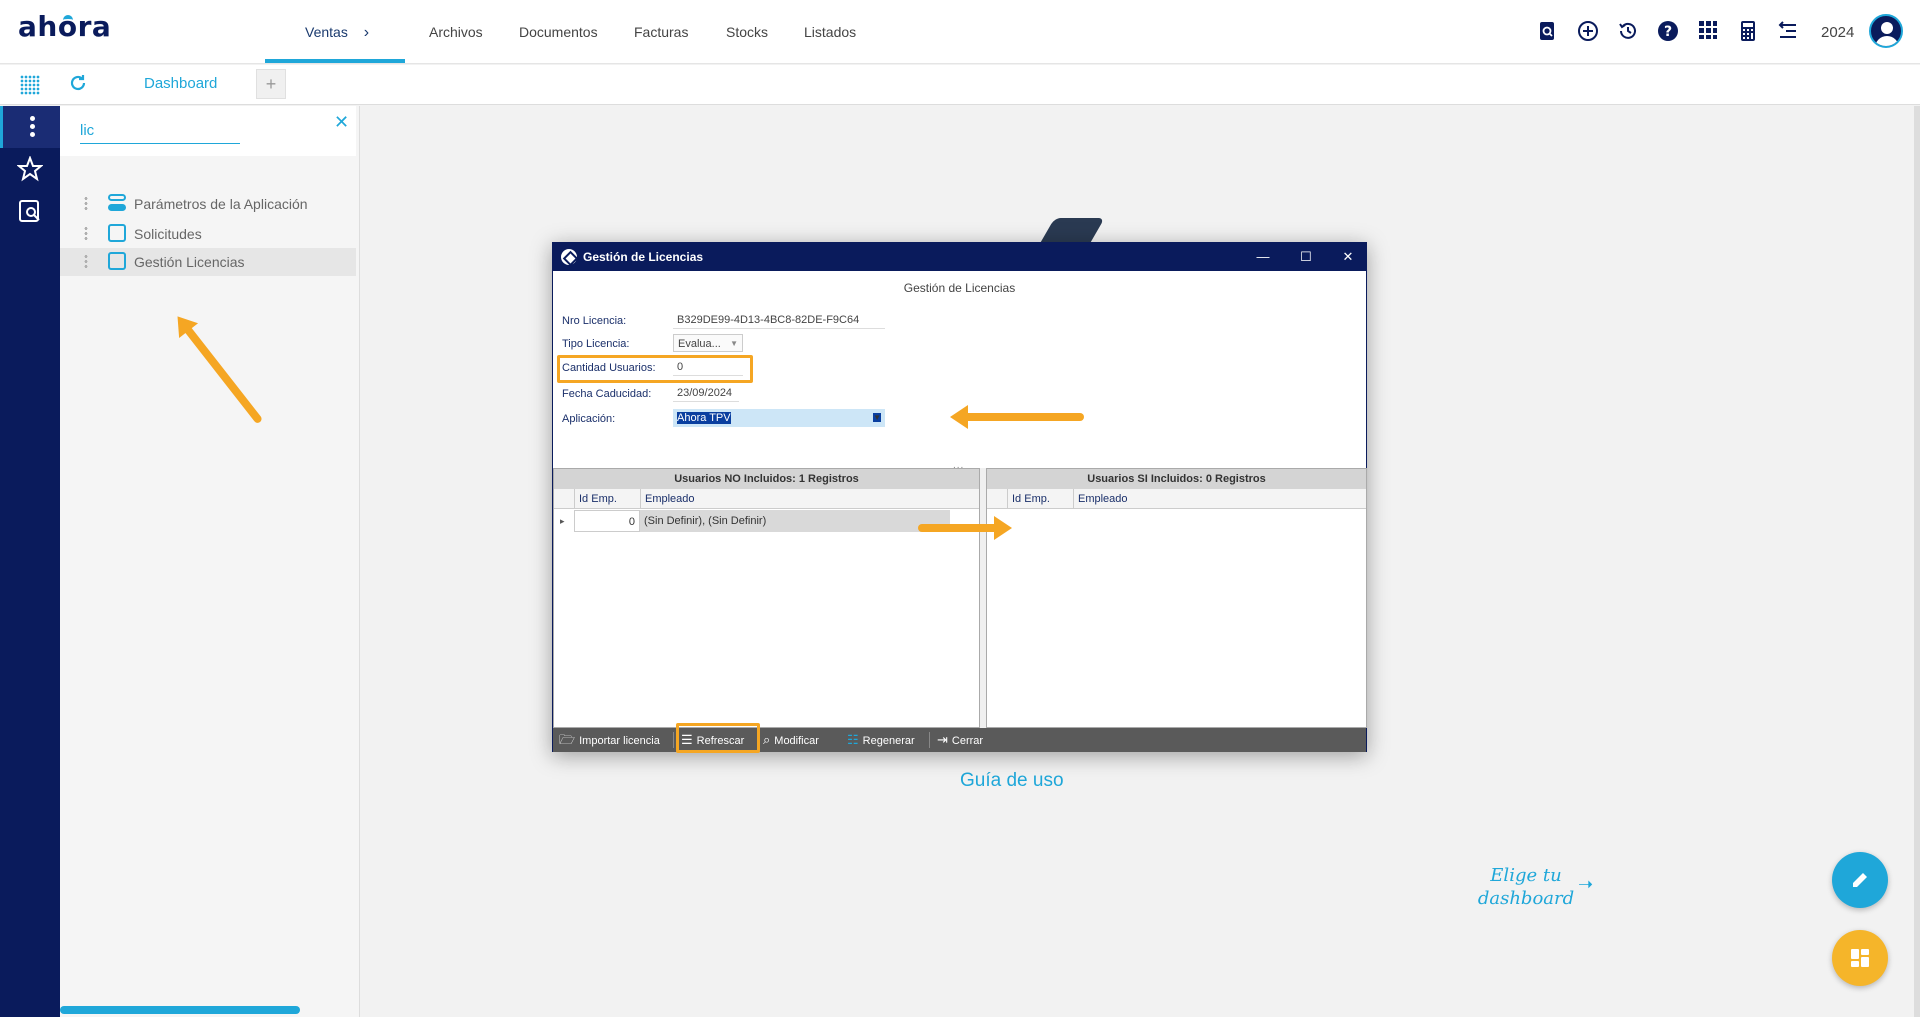  Describe the element at coordinates (1263, 257) in the screenshot. I see `minimize-button: —` at that location.